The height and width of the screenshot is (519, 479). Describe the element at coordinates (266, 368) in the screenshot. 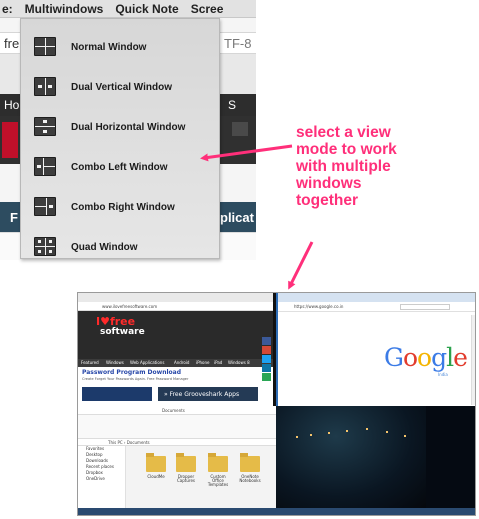

I see `linkedin-icon` at that location.